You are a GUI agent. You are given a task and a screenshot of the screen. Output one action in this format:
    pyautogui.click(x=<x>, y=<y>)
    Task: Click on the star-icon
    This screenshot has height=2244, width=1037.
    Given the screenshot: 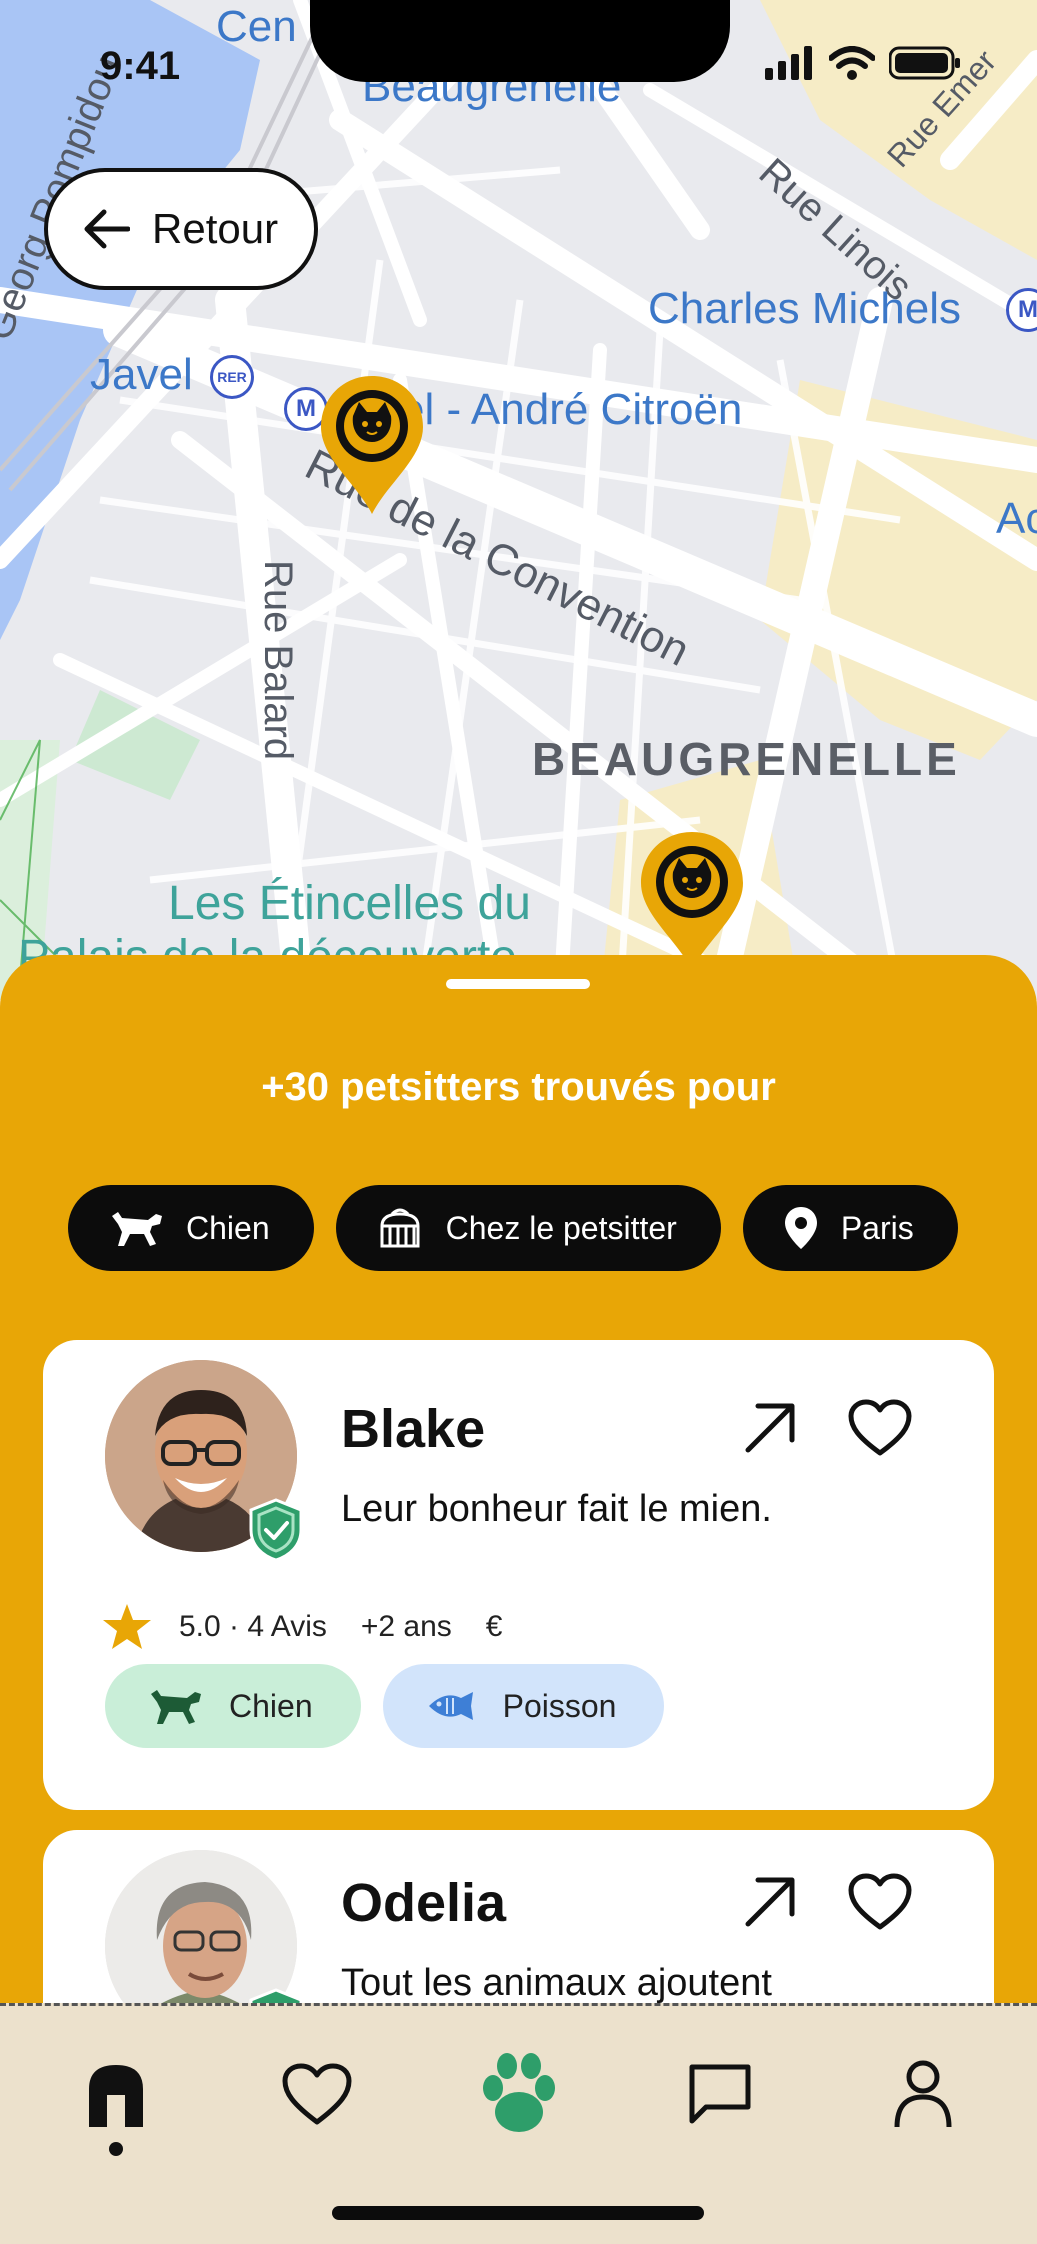 What is the action you would take?
    pyautogui.click(x=127, y=1626)
    